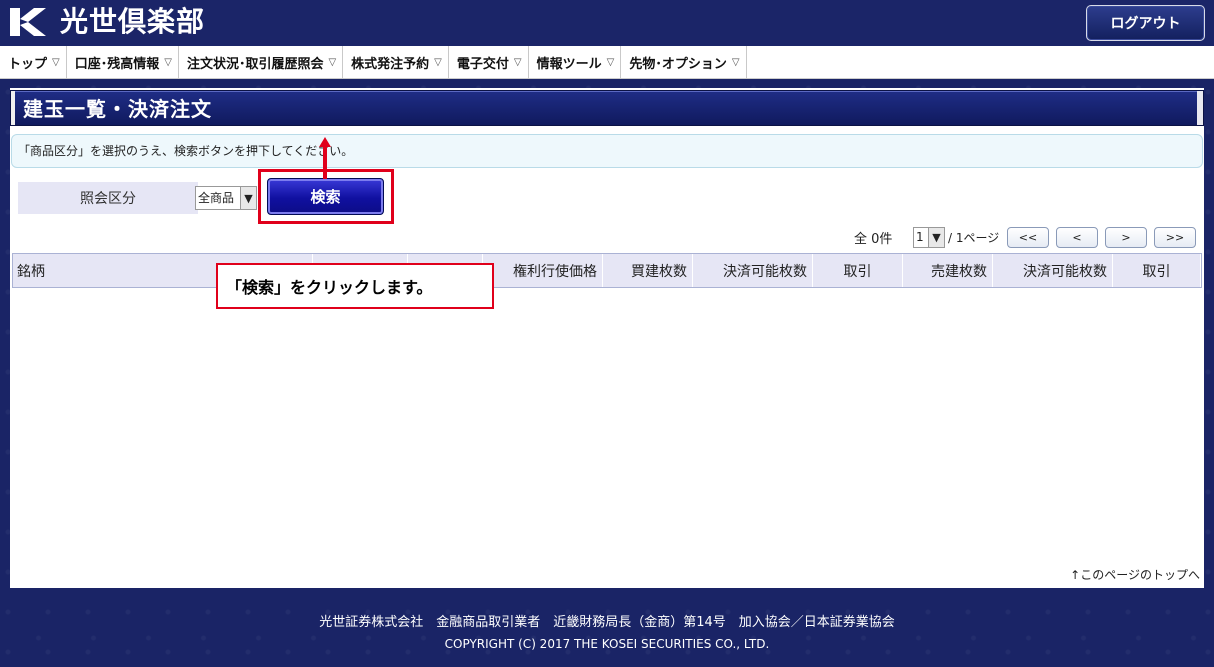  What do you see at coordinates (355, 286) in the screenshot?
I see `instruction-callout: 「検索」をクリックします。` at bounding box center [355, 286].